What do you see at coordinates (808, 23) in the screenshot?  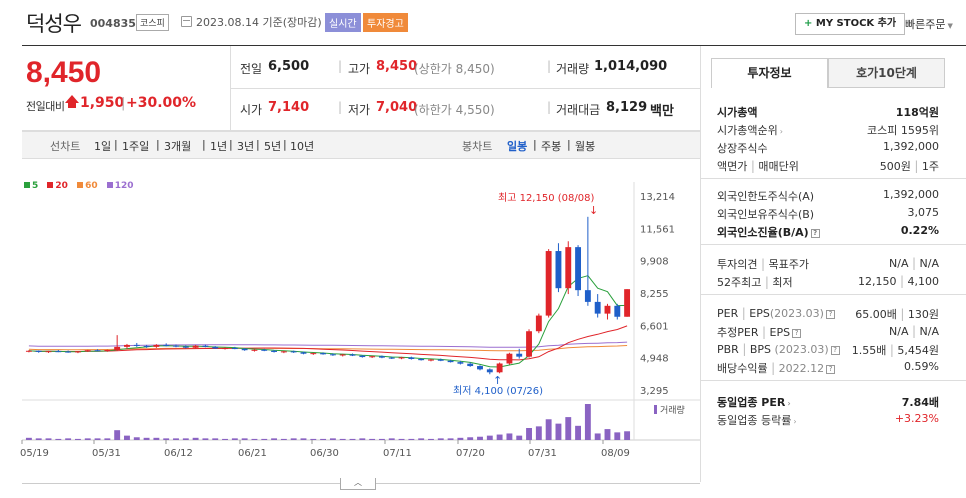 I see `plus-icon: +` at bounding box center [808, 23].